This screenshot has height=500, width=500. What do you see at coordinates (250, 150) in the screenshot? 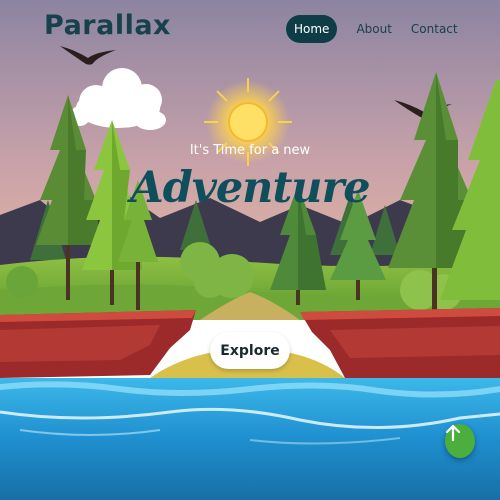
I see `hero-tagline: It's Time for a new` at bounding box center [250, 150].